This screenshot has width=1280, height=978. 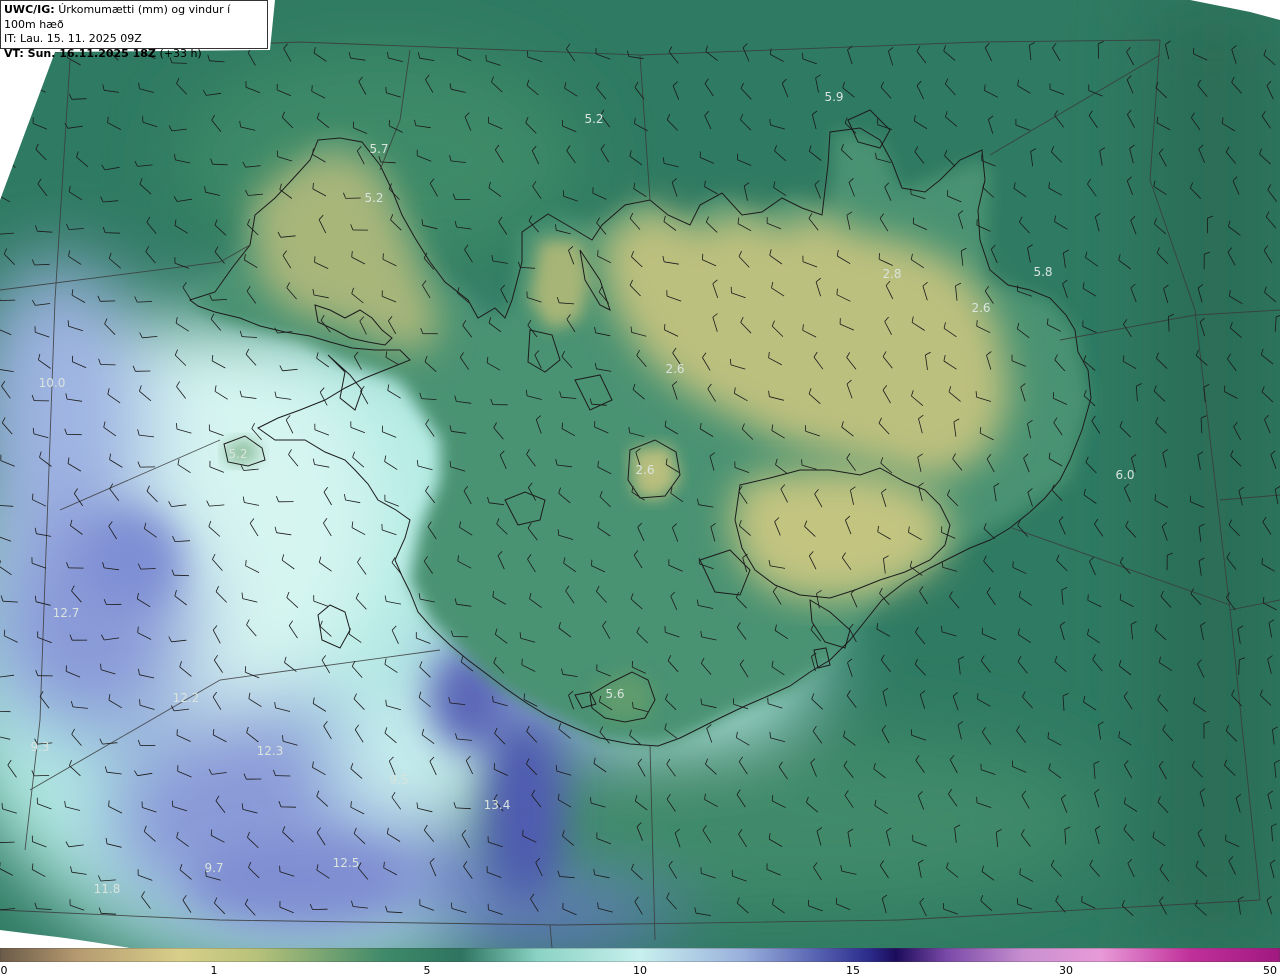 I want to click on lead-time: (+33 h), so click(x=180, y=53).